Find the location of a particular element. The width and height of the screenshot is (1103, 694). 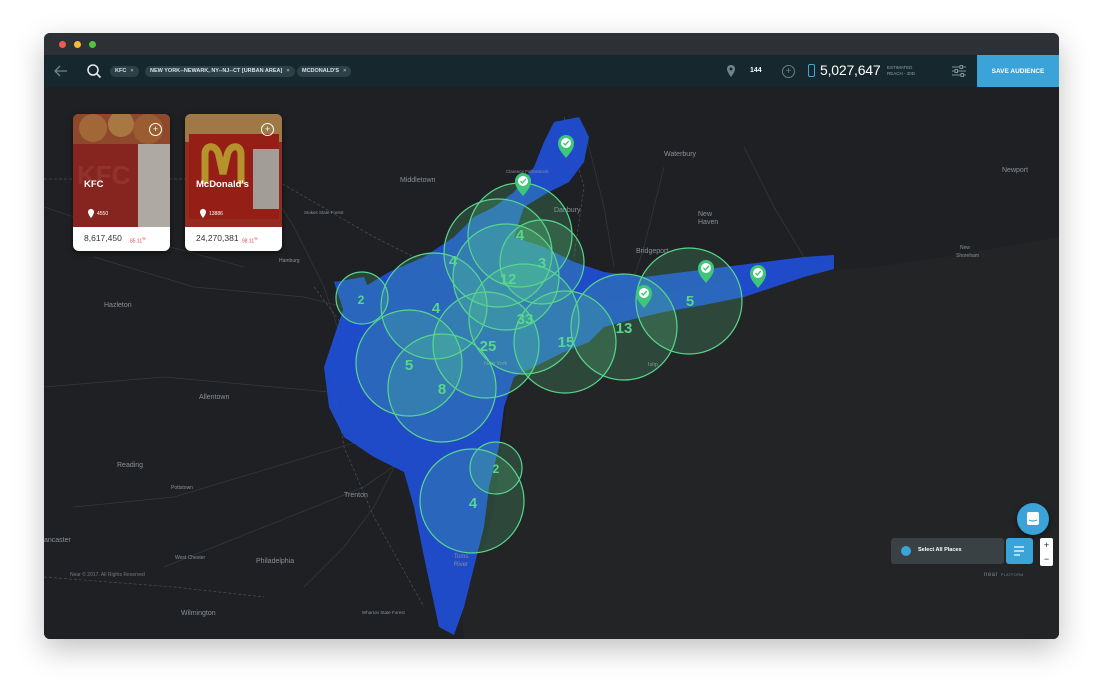

places-count: 144 is located at coordinates (756, 70).